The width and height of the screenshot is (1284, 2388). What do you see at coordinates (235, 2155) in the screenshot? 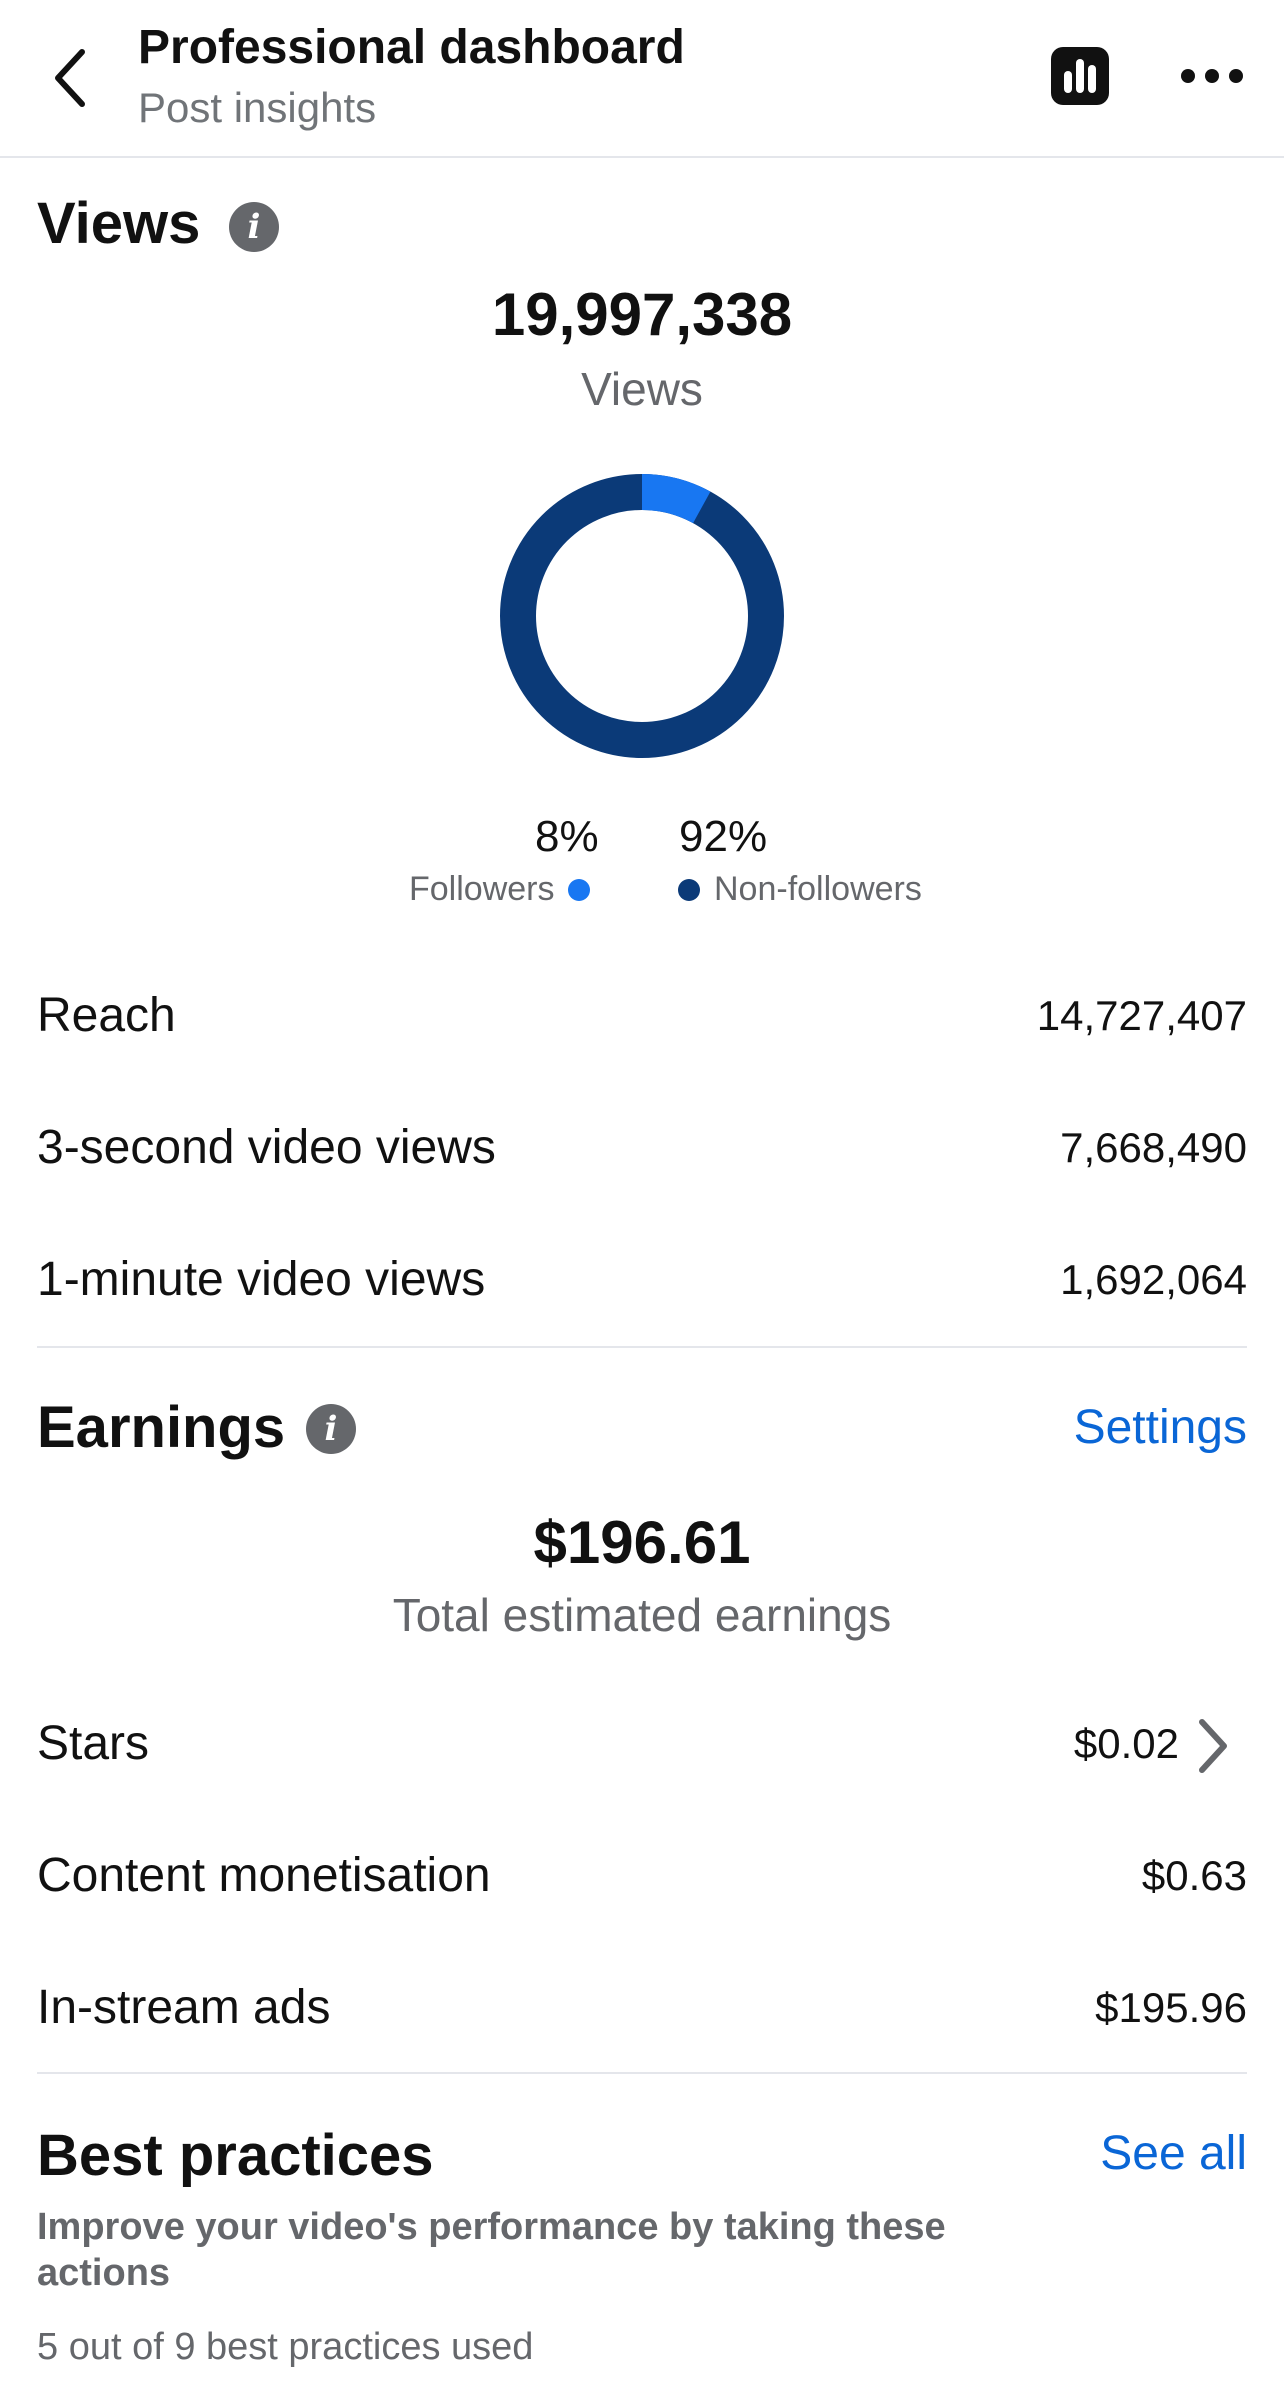
I see `best-practices-title: Best practices` at bounding box center [235, 2155].